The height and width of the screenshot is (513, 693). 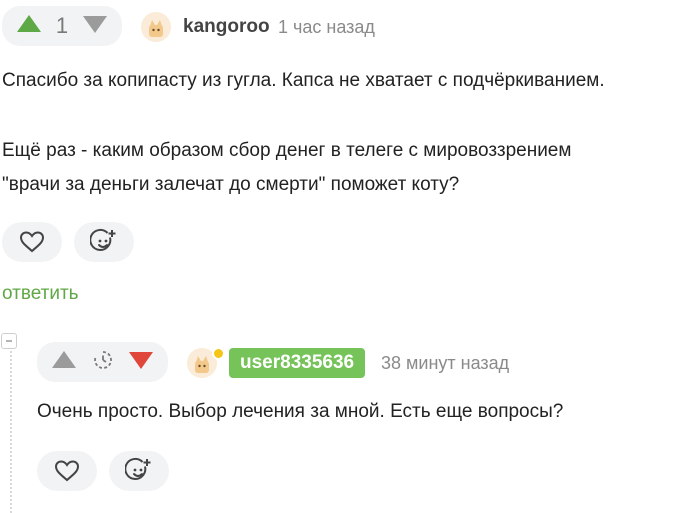 I want to click on cat-avatar-icon, so click(x=156, y=27).